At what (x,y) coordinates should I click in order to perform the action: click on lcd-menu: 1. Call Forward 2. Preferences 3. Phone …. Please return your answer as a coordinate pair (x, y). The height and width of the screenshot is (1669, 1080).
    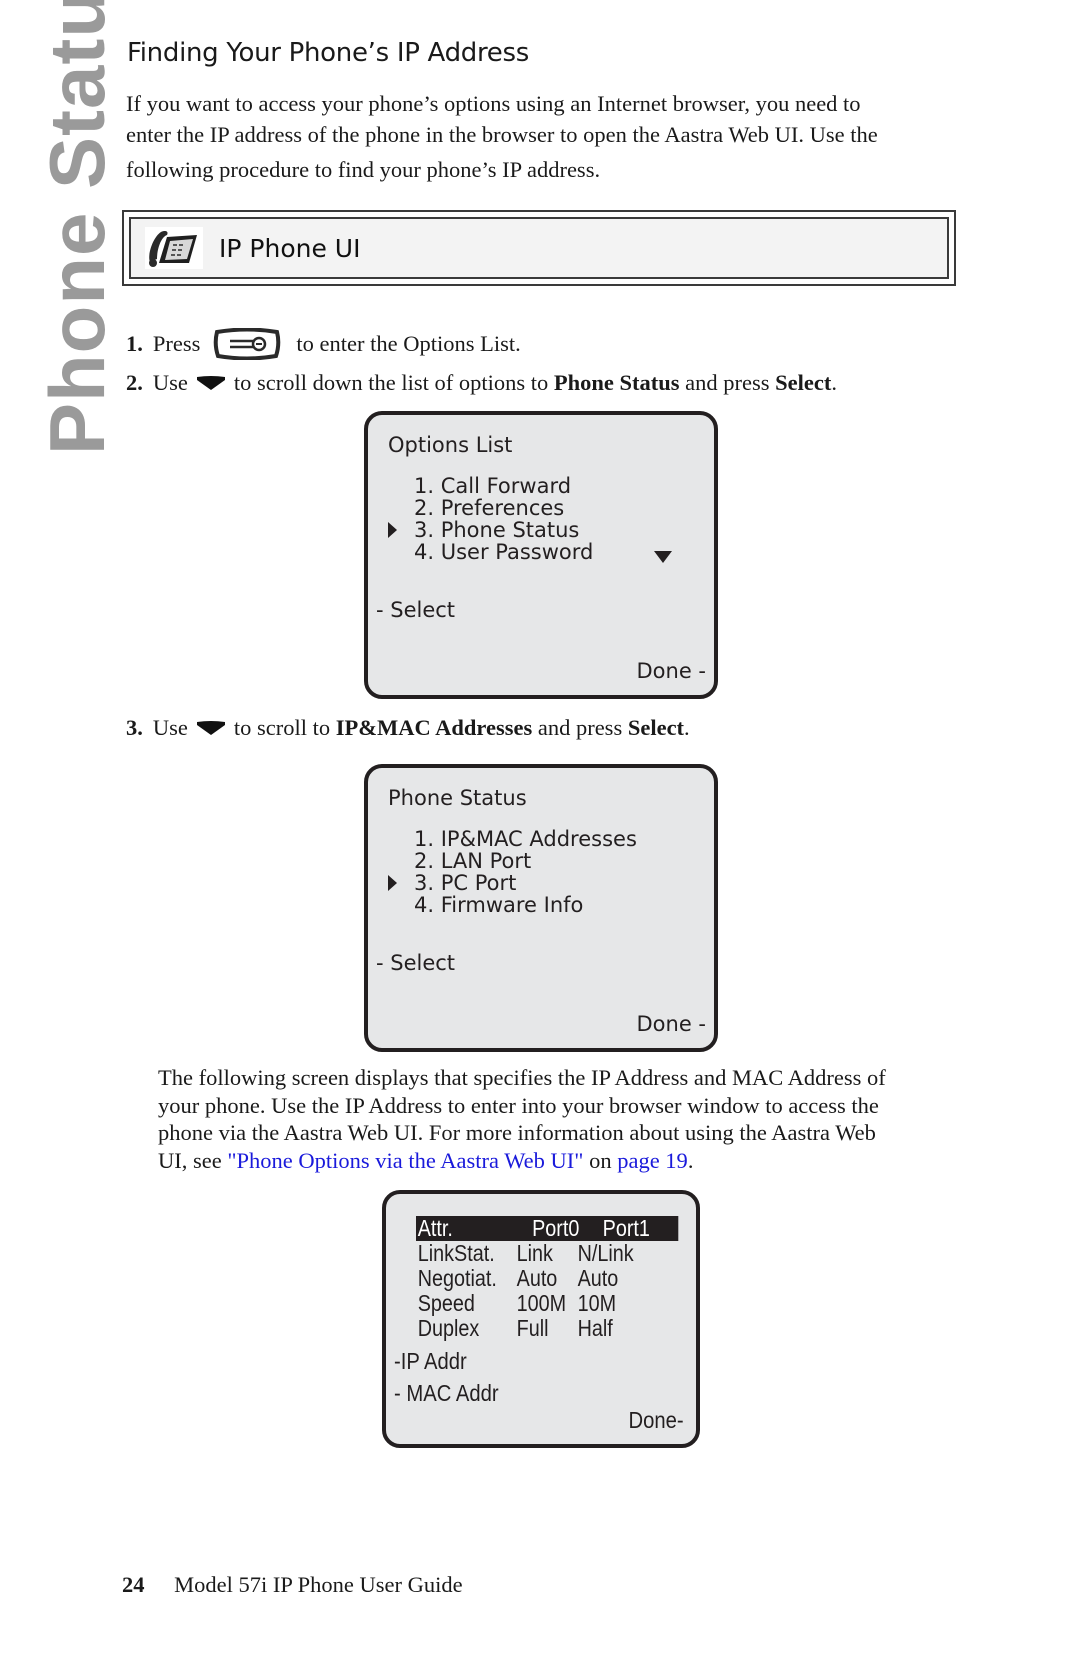
    Looking at the image, I should click on (490, 519).